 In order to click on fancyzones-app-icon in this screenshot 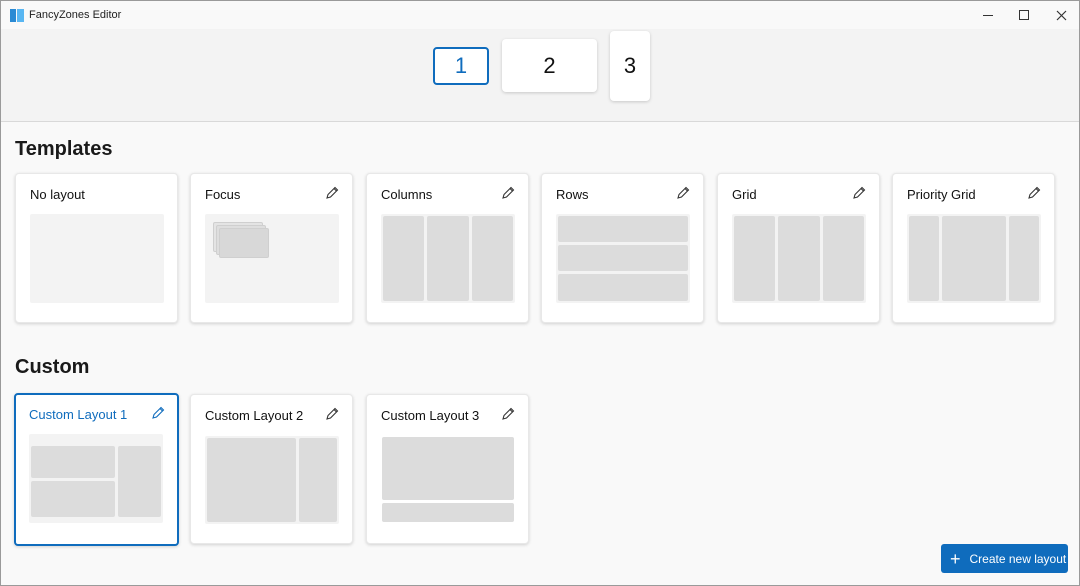, I will do `click(17, 15)`.